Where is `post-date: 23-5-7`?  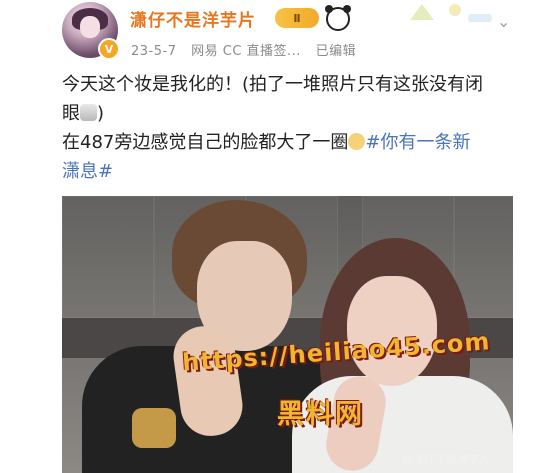
post-date: 23-5-7 is located at coordinates (154, 51).